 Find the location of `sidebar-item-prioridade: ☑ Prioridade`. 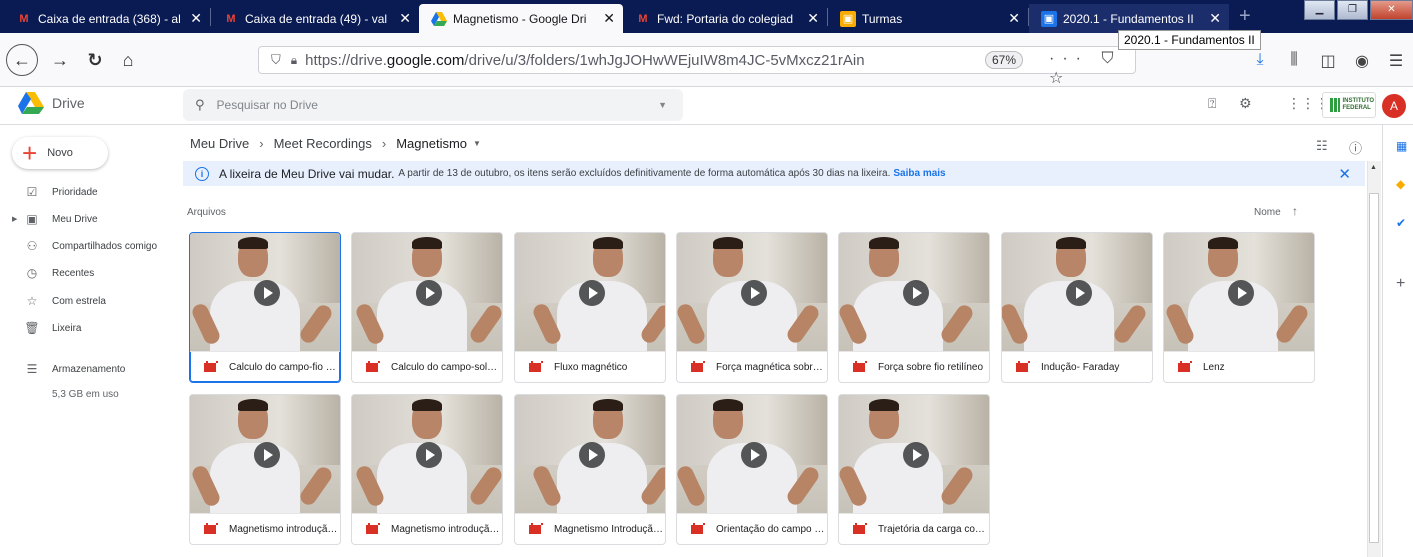

sidebar-item-prioridade: ☑ Prioridade is located at coordinates (90, 192).